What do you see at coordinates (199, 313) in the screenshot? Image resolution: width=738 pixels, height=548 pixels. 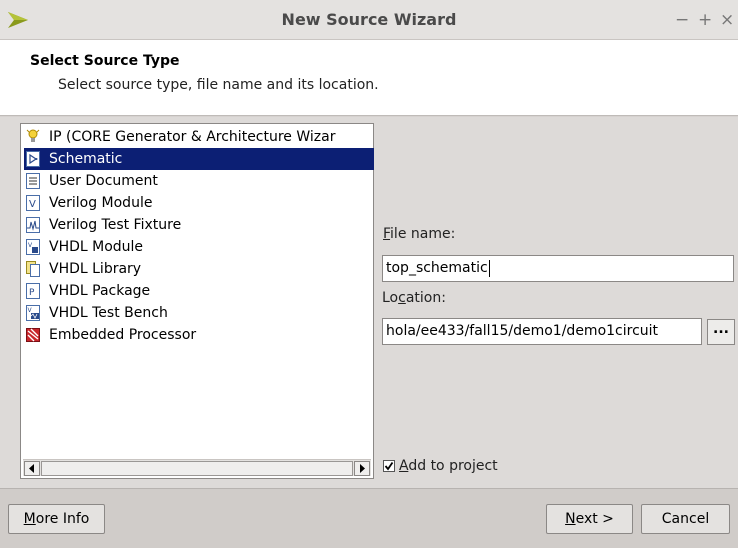 I see `list-item-vhdl-test-bench: V VHDL Test Bench` at bounding box center [199, 313].